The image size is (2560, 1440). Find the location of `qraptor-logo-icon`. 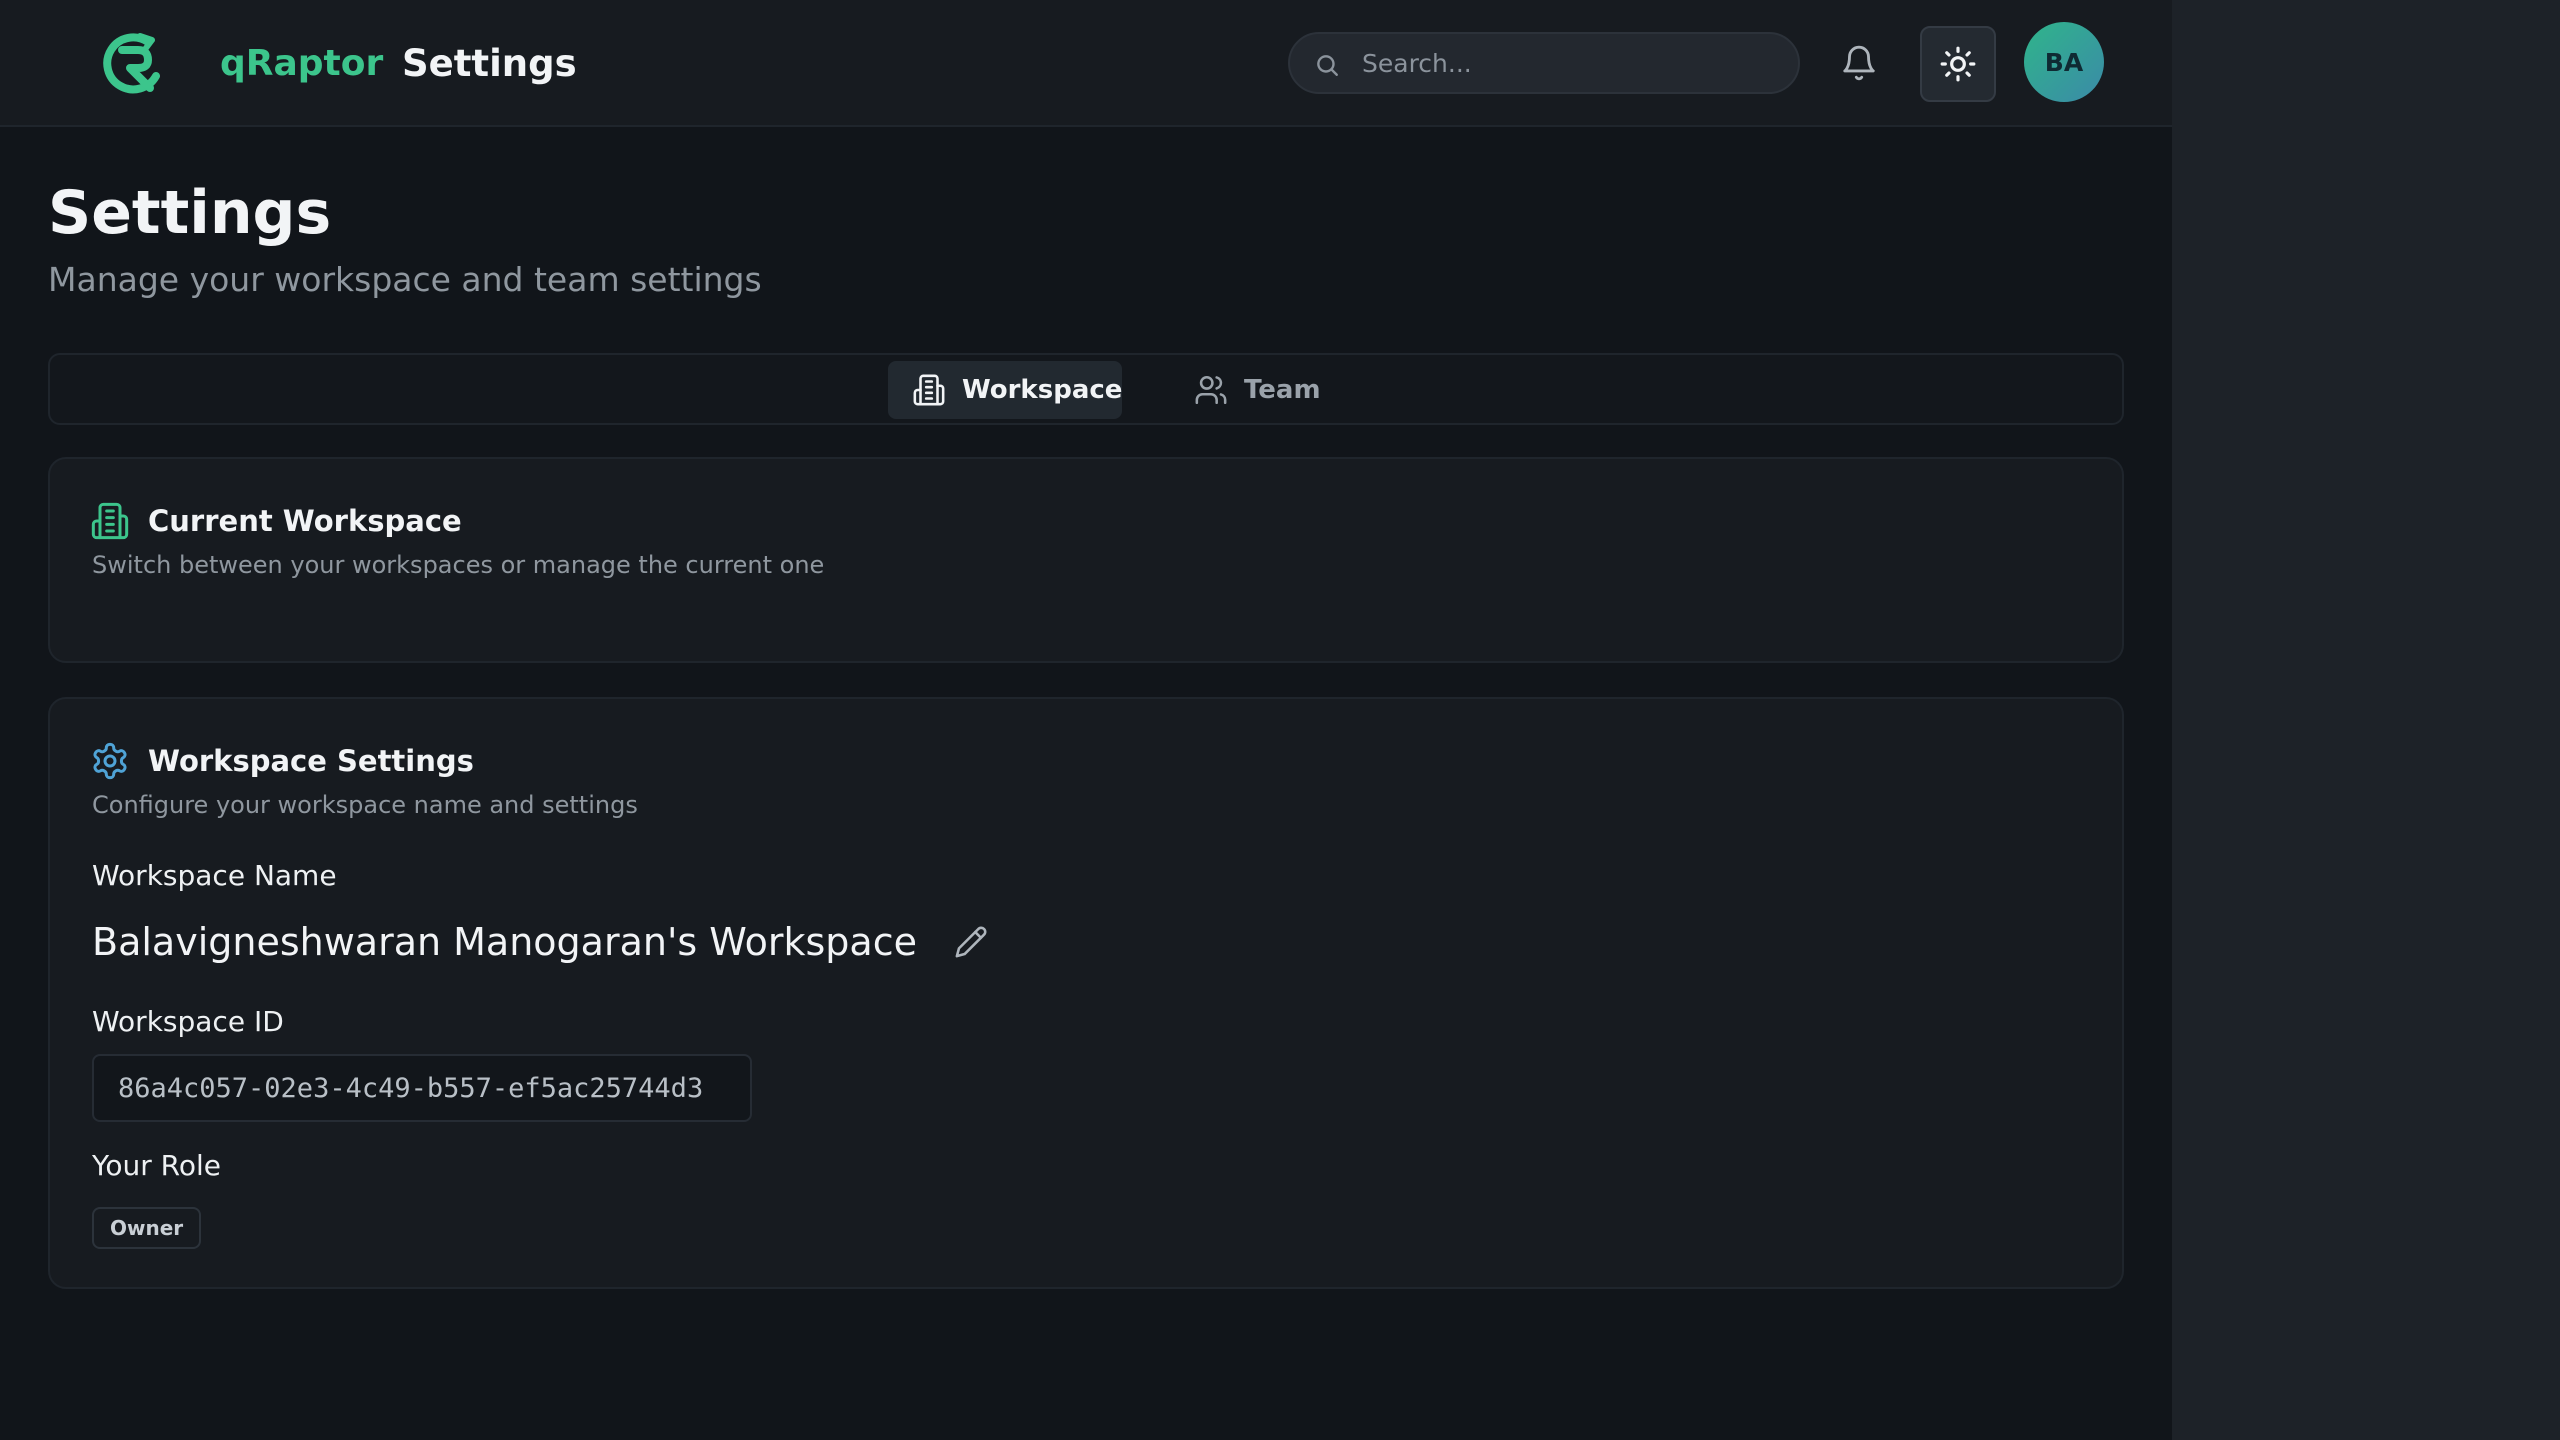

qraptor-logo-icon is located at coordinates (134, 64).